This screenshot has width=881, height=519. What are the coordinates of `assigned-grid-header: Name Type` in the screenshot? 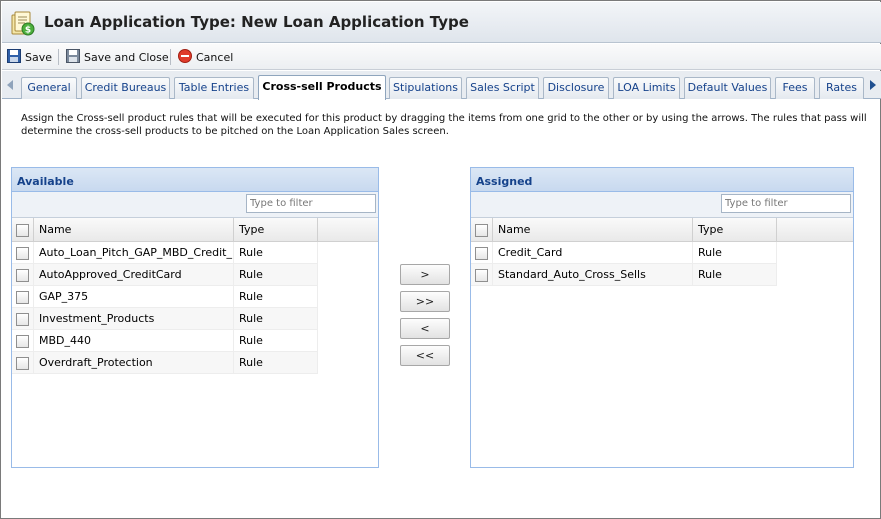 It's located at (662, 230).